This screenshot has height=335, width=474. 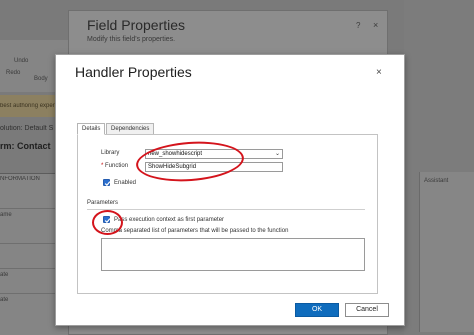 I want to click on tab-details: Details, so click(x=91, y=129).